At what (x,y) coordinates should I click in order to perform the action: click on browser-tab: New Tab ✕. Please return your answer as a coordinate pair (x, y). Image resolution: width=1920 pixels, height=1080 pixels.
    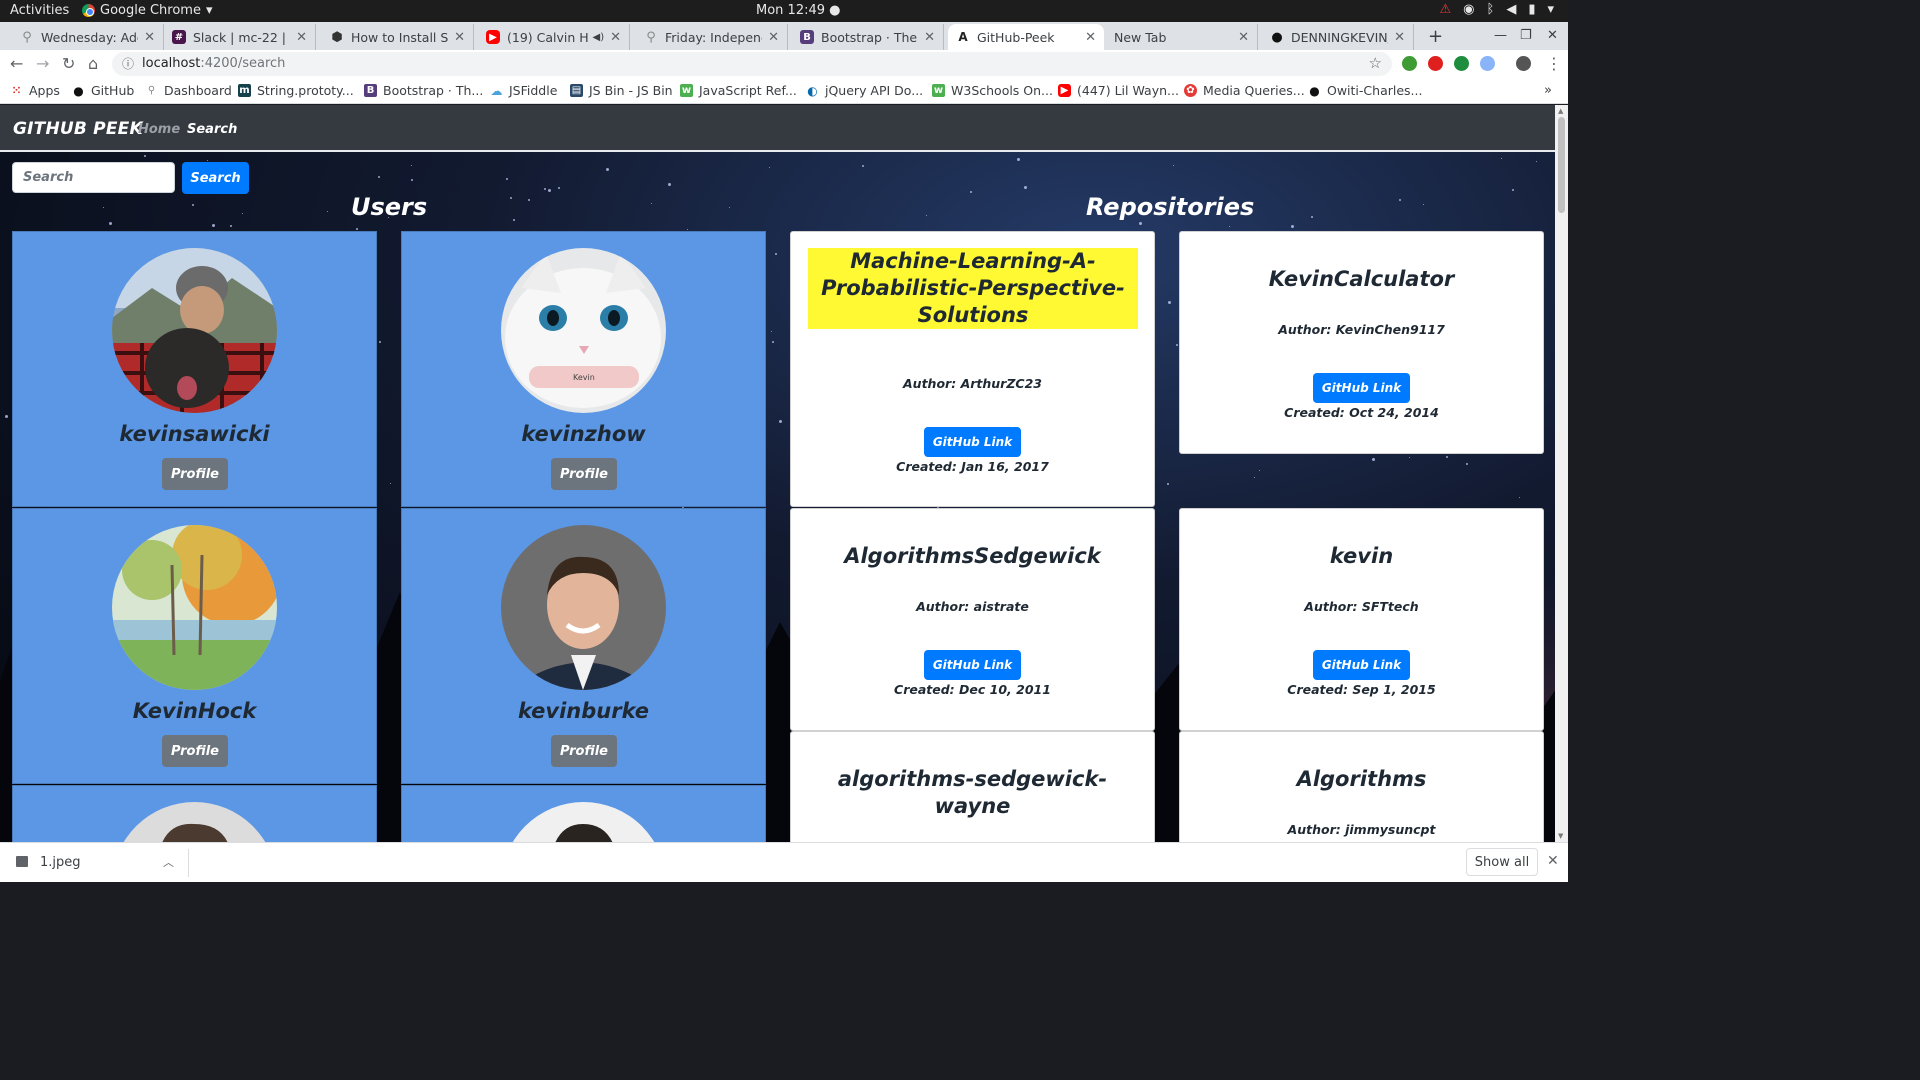
    Looking at the image, I should click on (1182, 37).